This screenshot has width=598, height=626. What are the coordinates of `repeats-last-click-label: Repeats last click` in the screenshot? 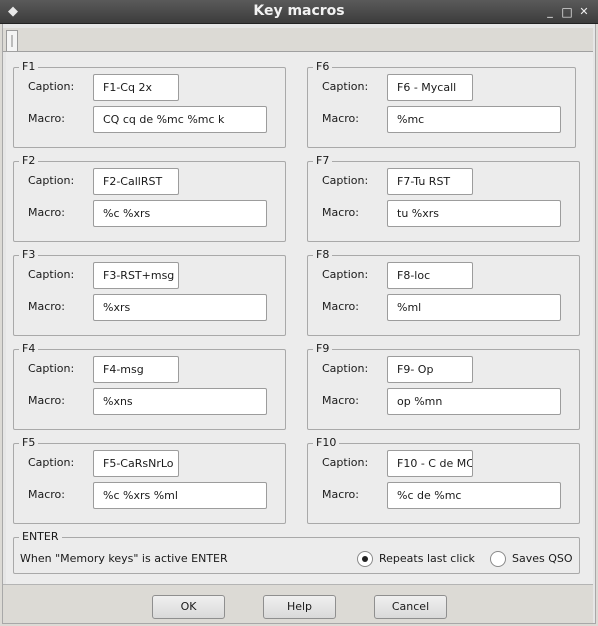 It's located at (427, 558).